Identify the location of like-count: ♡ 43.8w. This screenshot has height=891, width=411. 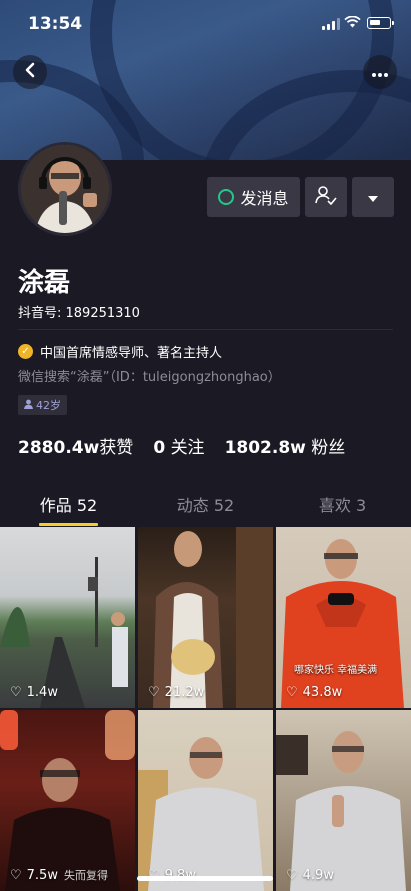
(314, 692).